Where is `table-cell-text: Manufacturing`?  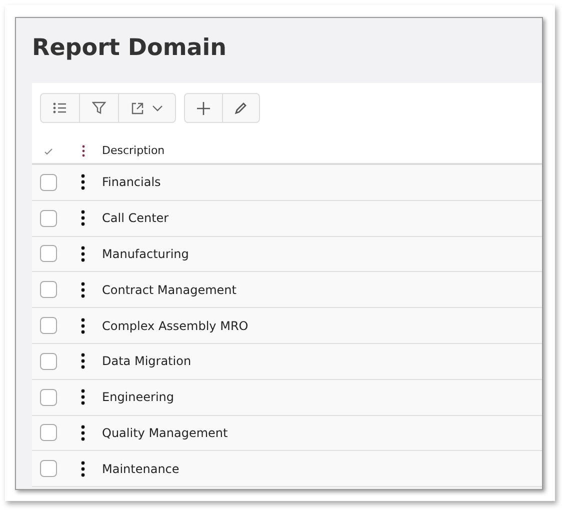
table-cell-text: Manufacturing is located at coordinates (145, 254).